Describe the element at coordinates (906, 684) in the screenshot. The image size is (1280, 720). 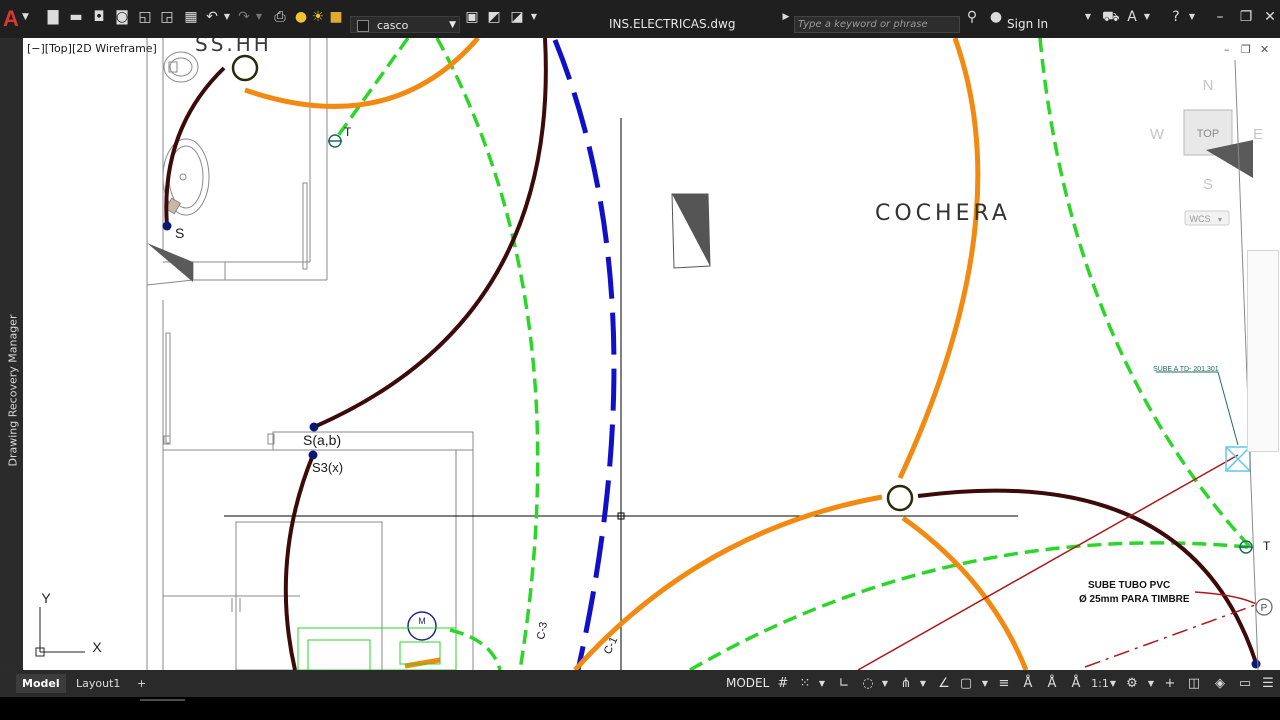
I see `isodraft-icon: ⋔` at that location.